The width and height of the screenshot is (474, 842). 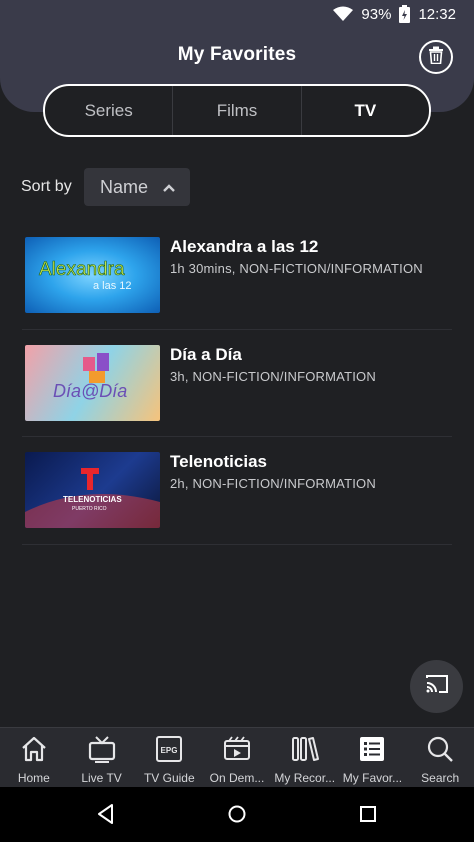 I want to click on epg-icon-text: EPG, so click(x=169, y=750).